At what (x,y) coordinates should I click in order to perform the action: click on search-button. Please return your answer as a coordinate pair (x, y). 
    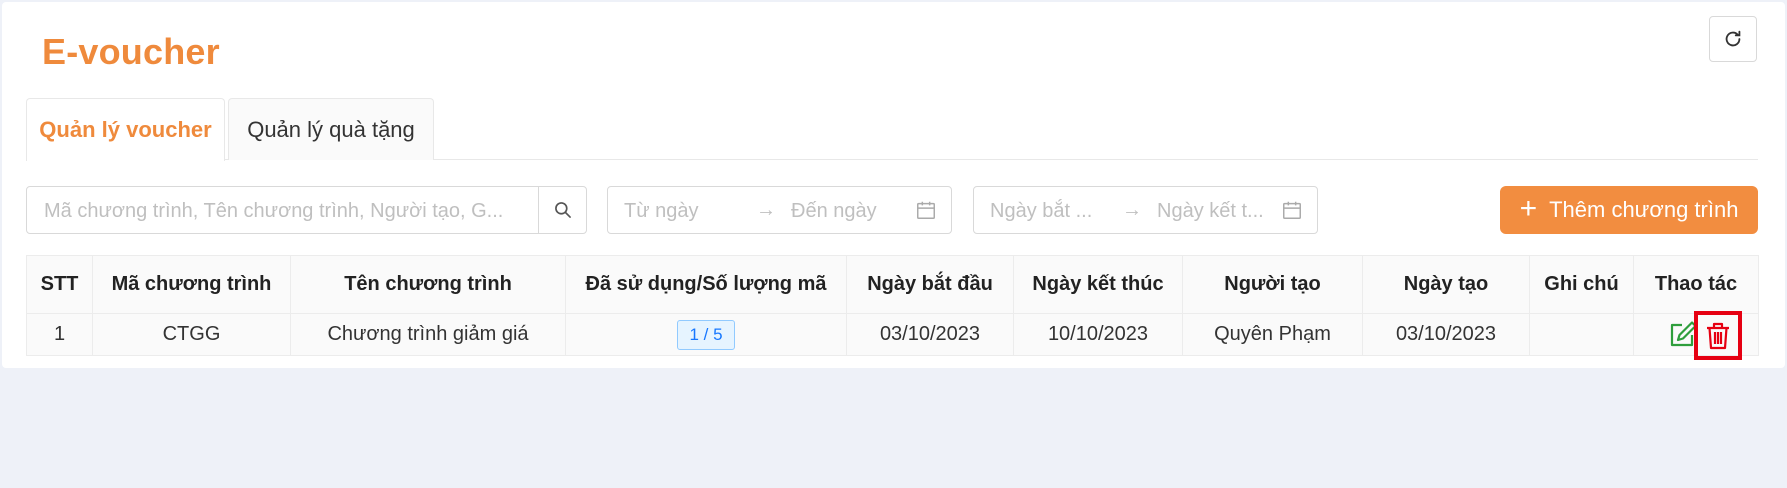
    Looking at the image, I should click on (562, 210).